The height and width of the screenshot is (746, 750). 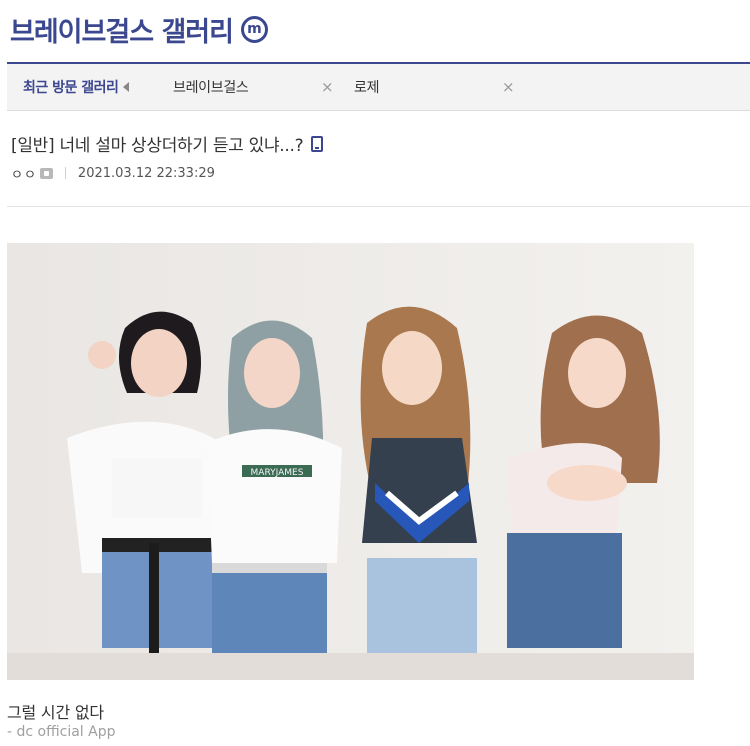 What do you see at coordinates (211, 87) in the screenshot?
I see `recent-item-label: 브레이브걸스` at bounding box center [211, 87].